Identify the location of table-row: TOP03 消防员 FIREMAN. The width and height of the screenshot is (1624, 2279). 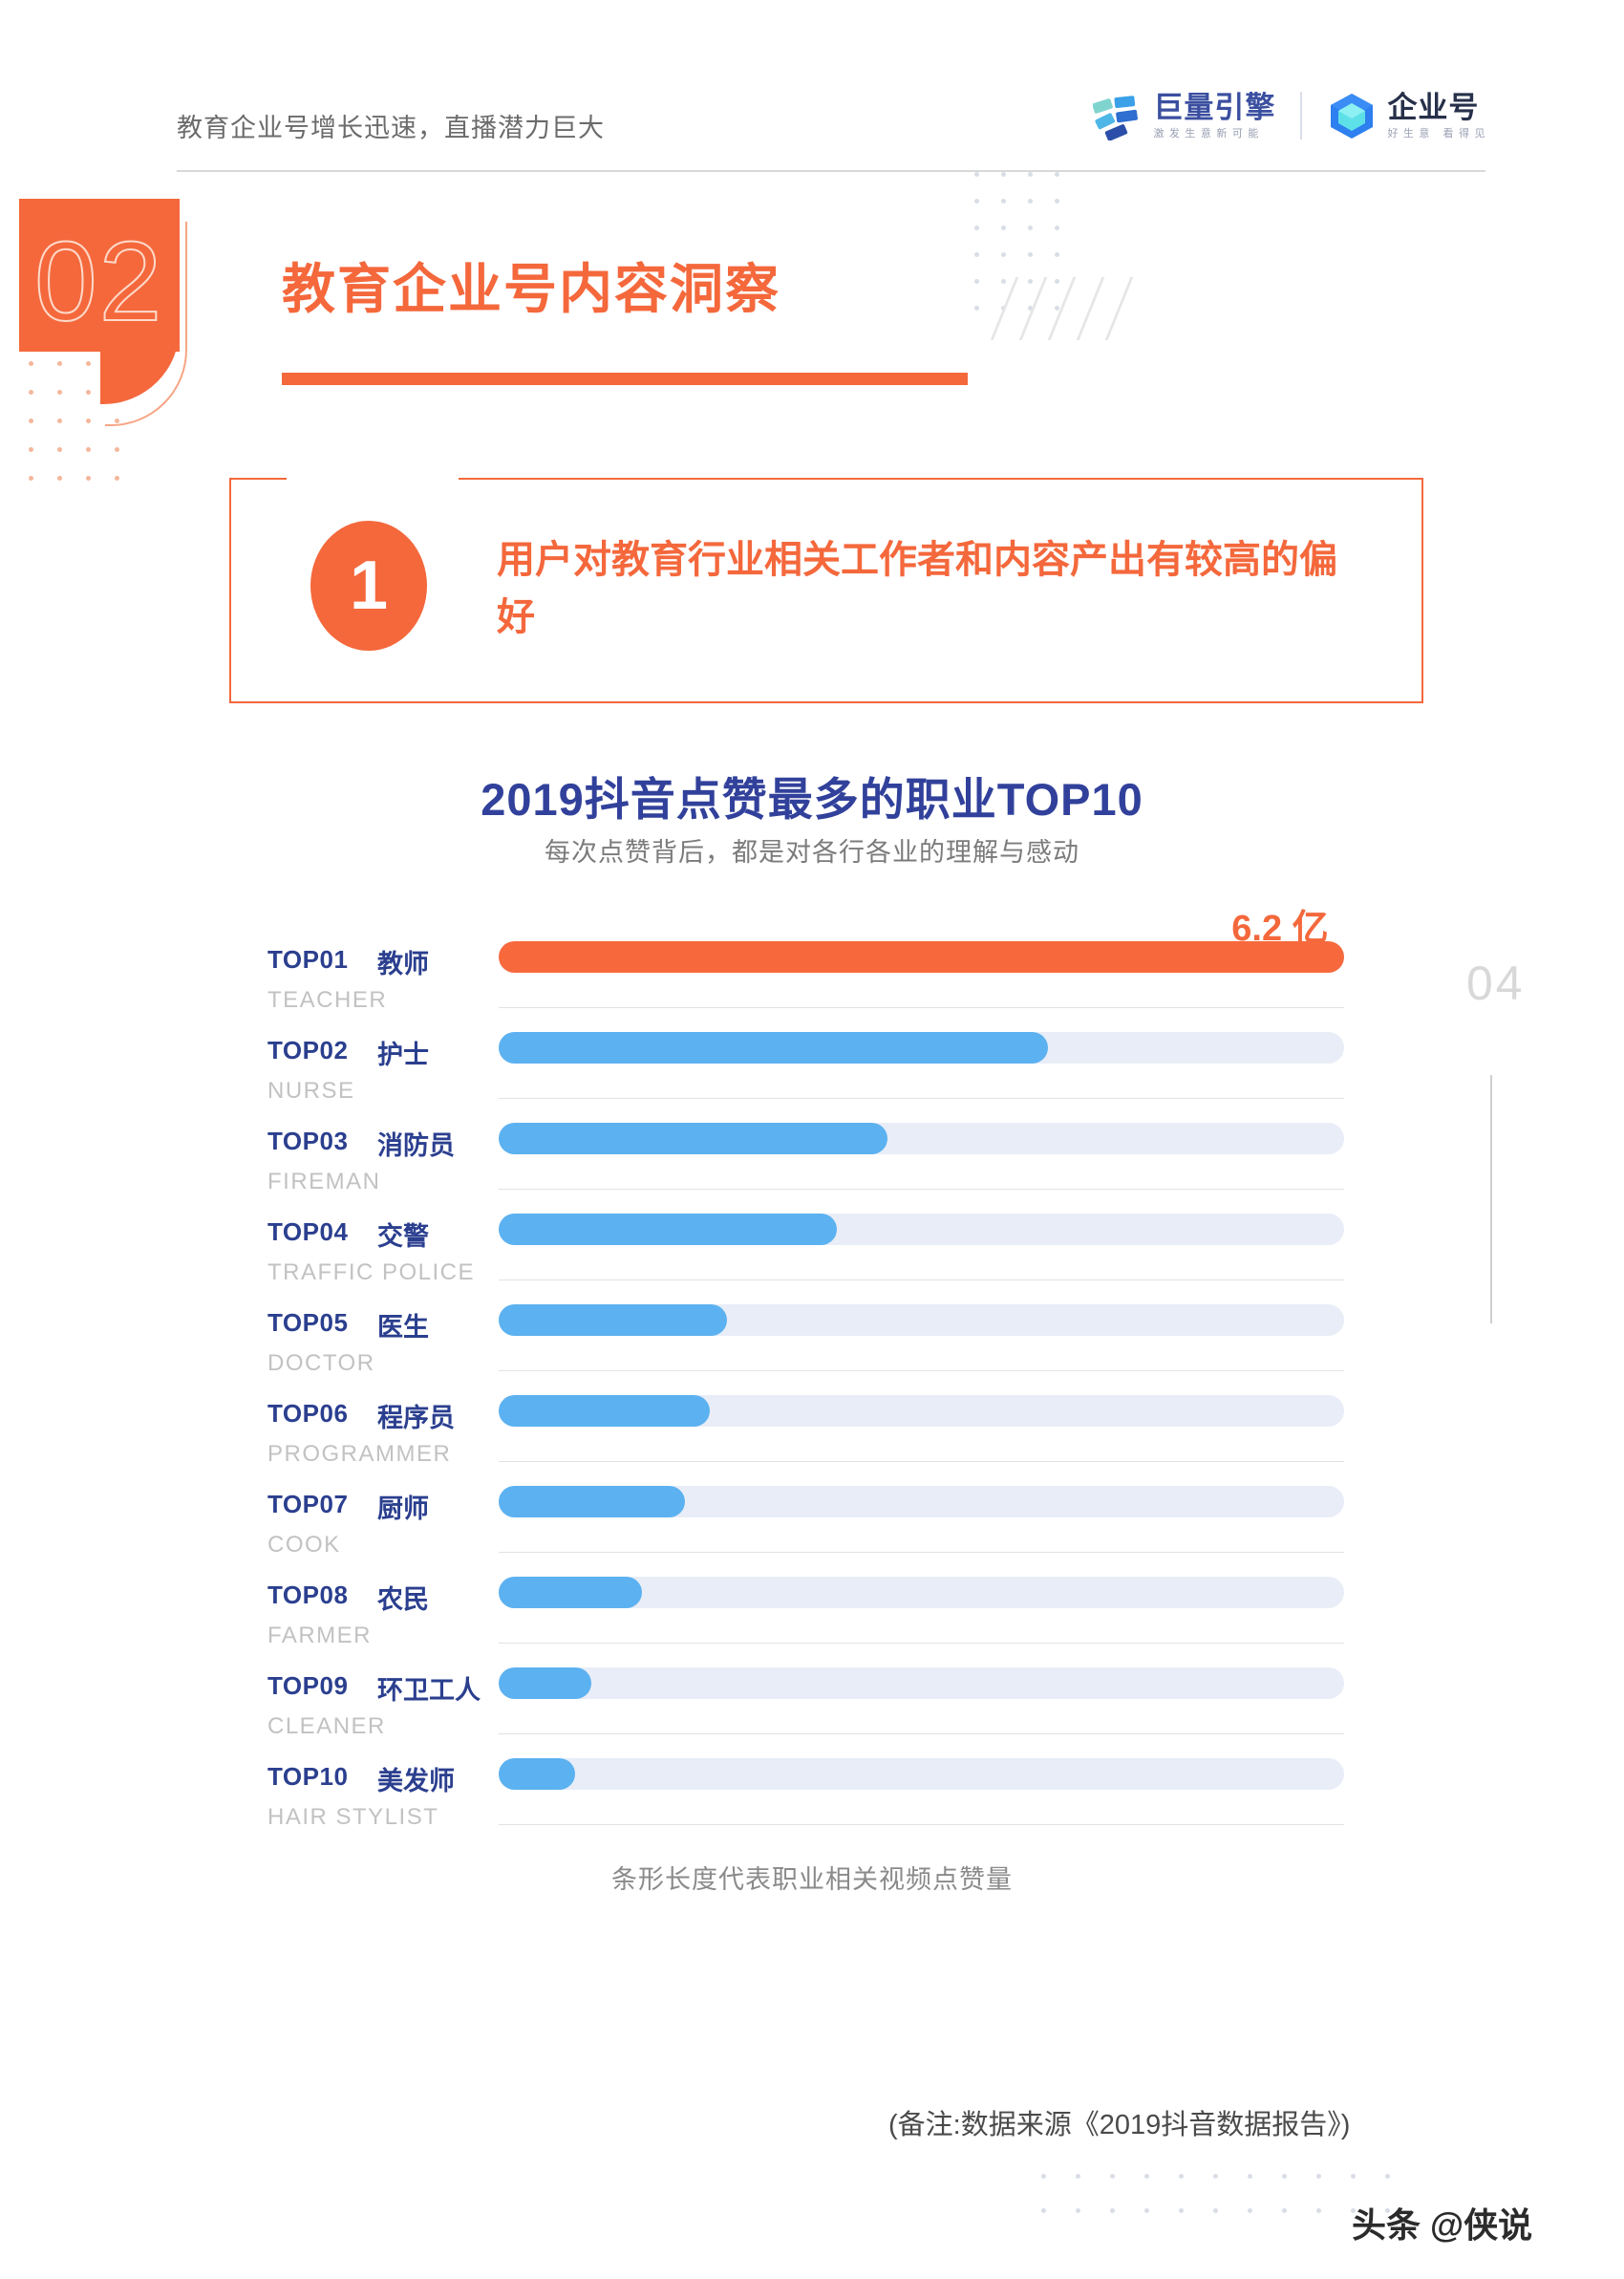
(812, 1169).